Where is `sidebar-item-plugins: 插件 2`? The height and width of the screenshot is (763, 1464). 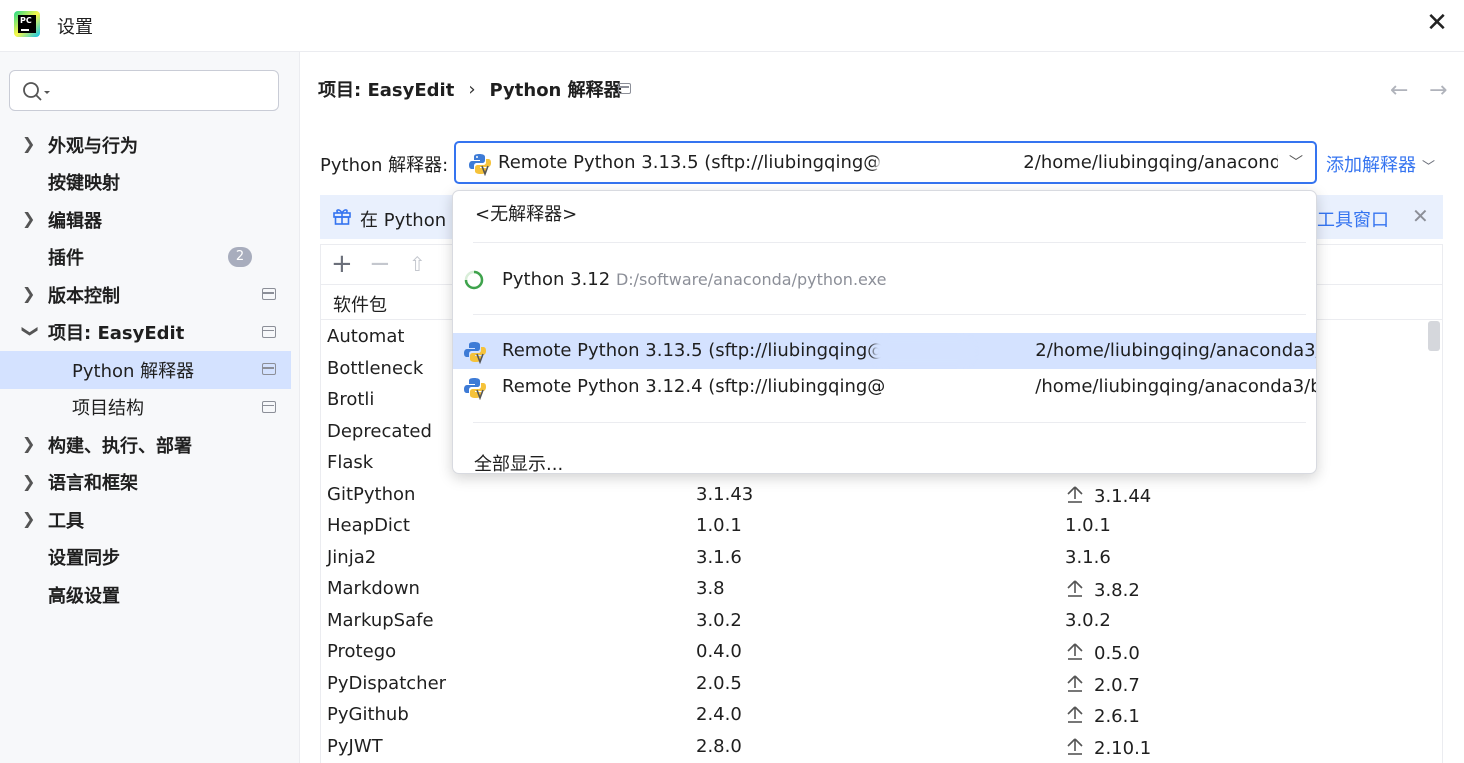 sidebar-item-plugins: 插件 2 is located at coordinates (150, 258).